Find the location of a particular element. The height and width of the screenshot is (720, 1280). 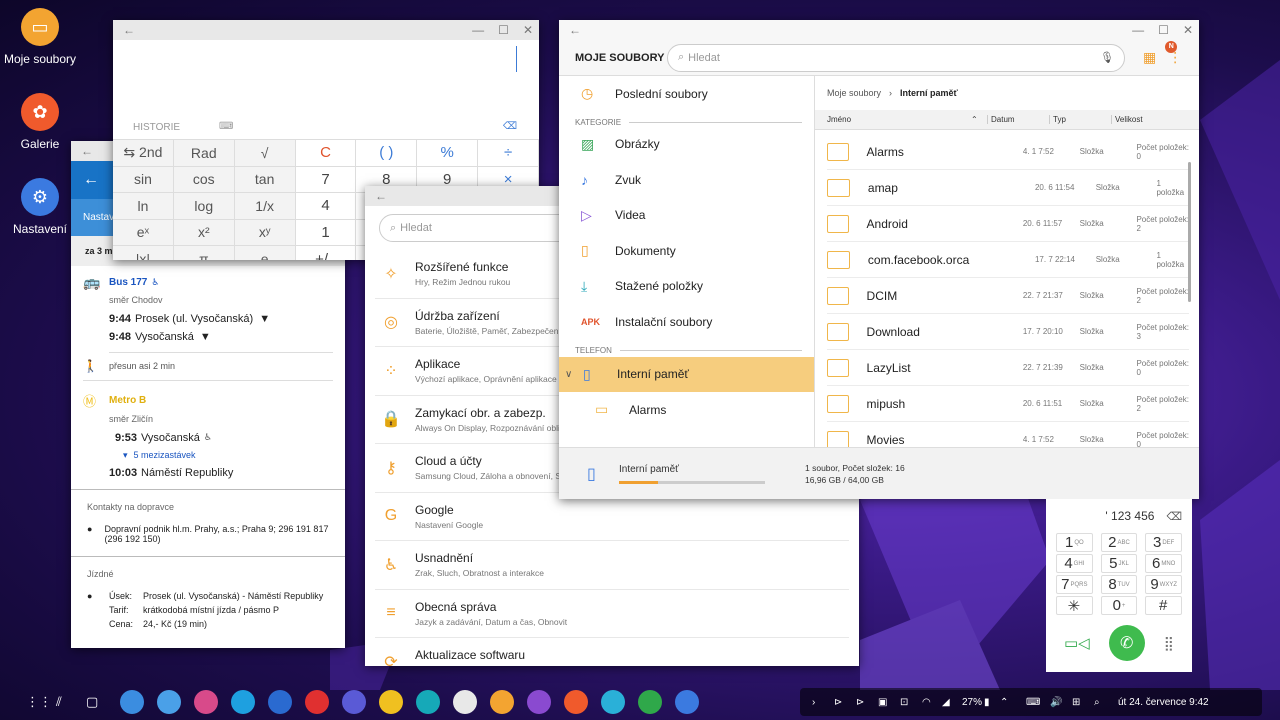

dial-key: 2 ABC is located at coordinates (1119, 542).